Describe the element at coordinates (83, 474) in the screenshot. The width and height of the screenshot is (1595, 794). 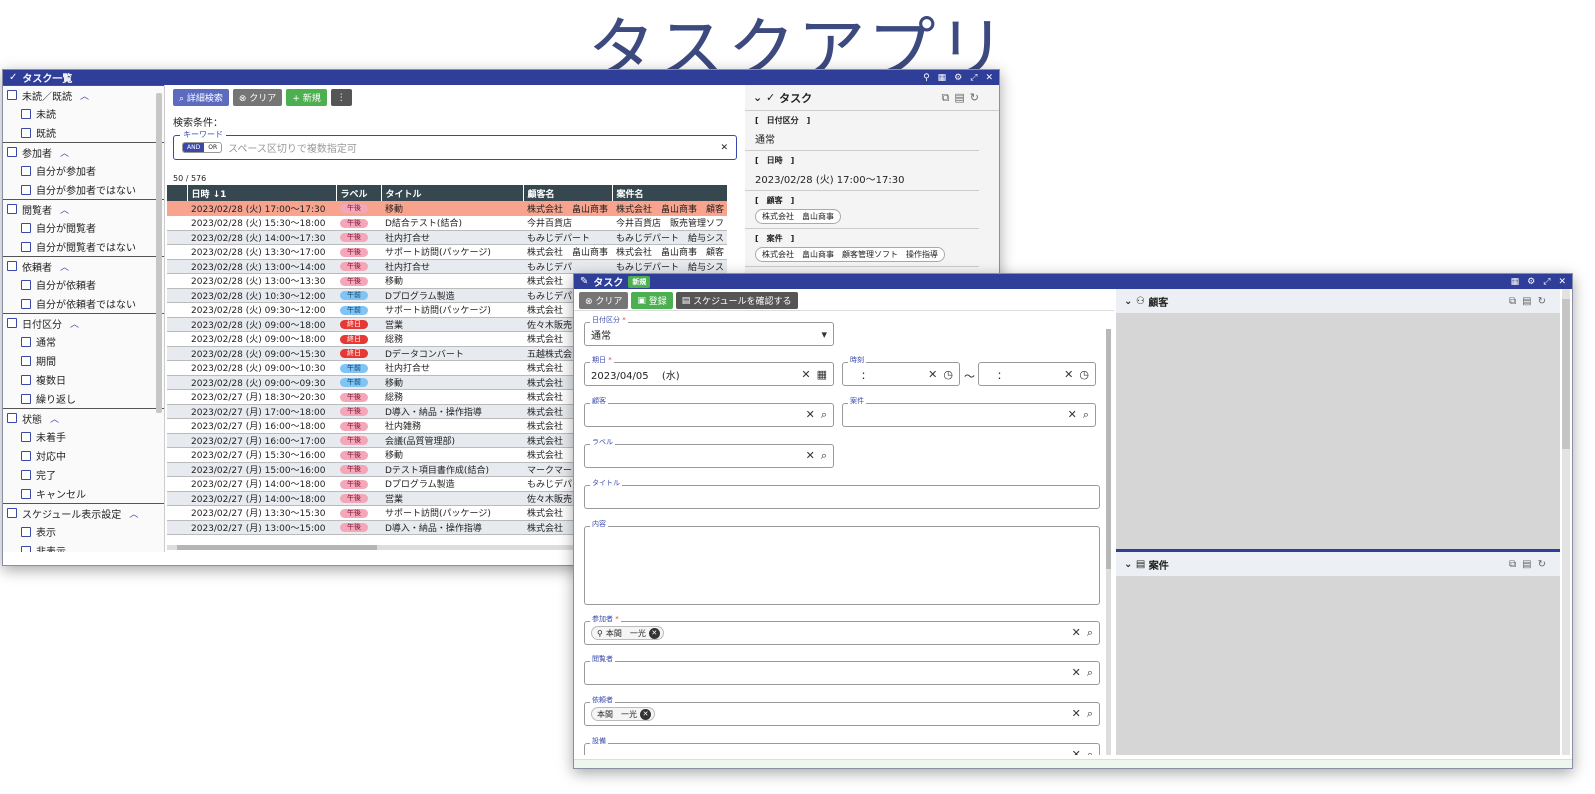
I see `filter-item: 完了` at that location.